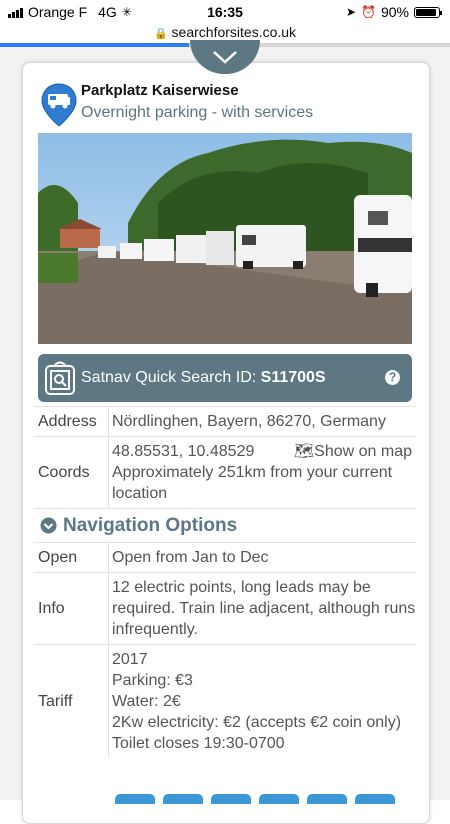 The image size is (450, 824). I want to click on action-buttons, so click(255, 799).